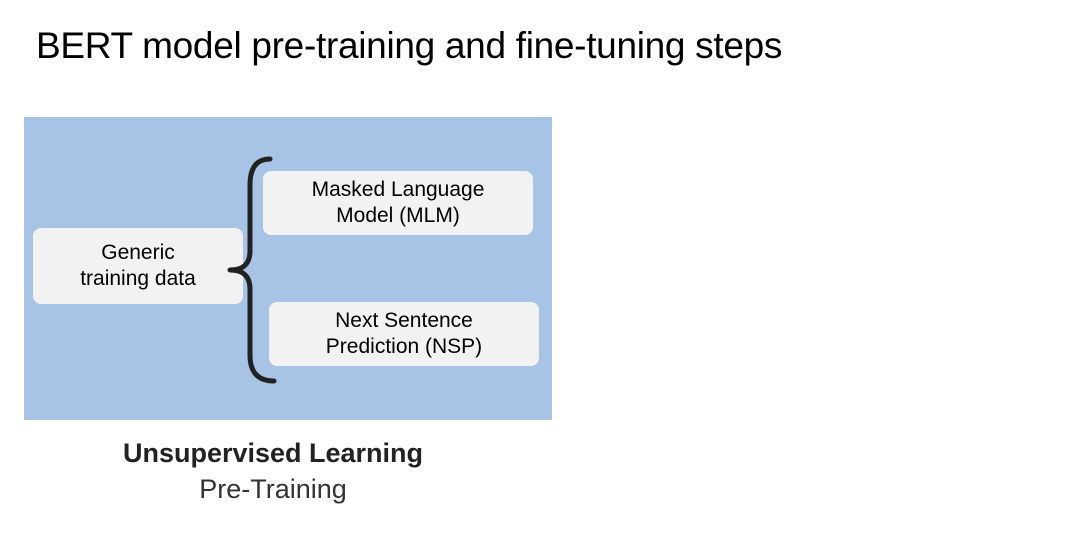 The width and height of the screenshot is (1082, 538). What do you see at coordinates (398, 189) in the screenshot?
I see `mlm-line-1: Masked Language` at bounding box center [398, 189].